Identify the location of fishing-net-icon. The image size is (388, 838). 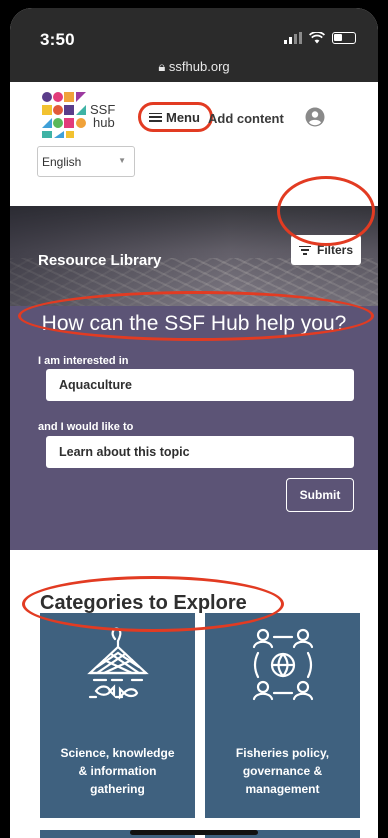
(118, 663).